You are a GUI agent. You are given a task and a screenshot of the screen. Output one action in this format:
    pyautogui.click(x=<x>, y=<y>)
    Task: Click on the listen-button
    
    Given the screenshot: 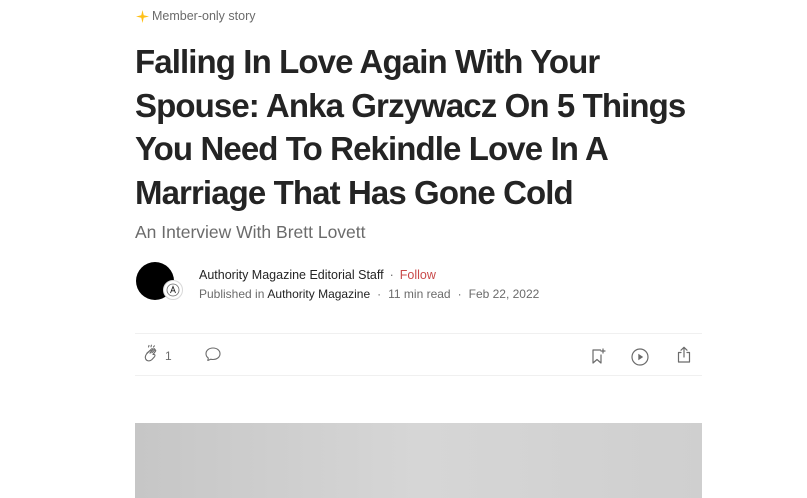 What is the action you would take?
    pyautogui.click(x=640, y=357)
    